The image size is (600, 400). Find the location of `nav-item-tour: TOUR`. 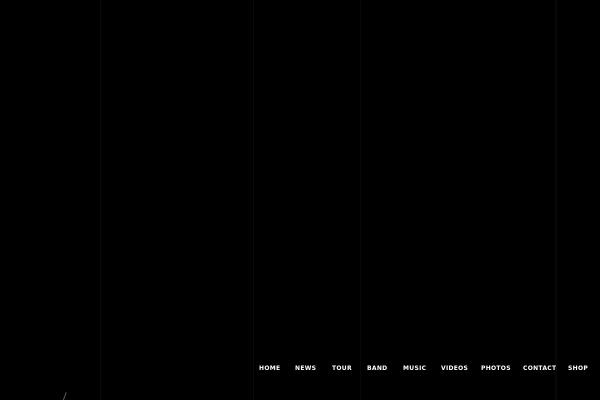

nav-item-tour: TOUR is located at coordinates (342, 369).